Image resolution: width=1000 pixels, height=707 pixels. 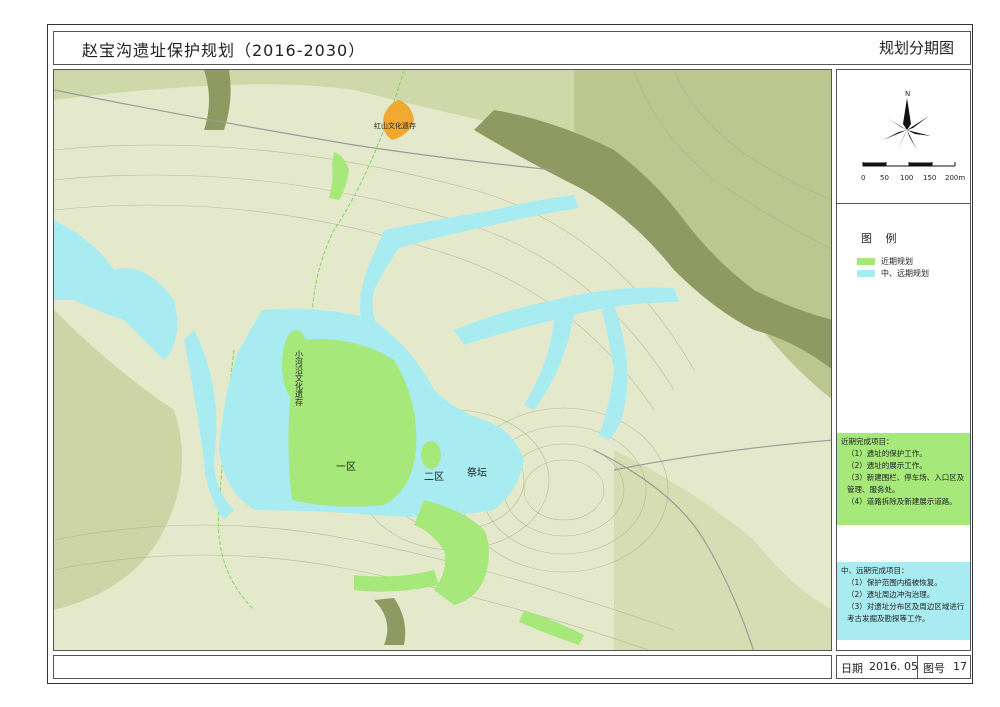 What do you see at coordinates (907, 178) in the screenshot?
I see `scale-tick: 100` at bounding box center [907, 178].